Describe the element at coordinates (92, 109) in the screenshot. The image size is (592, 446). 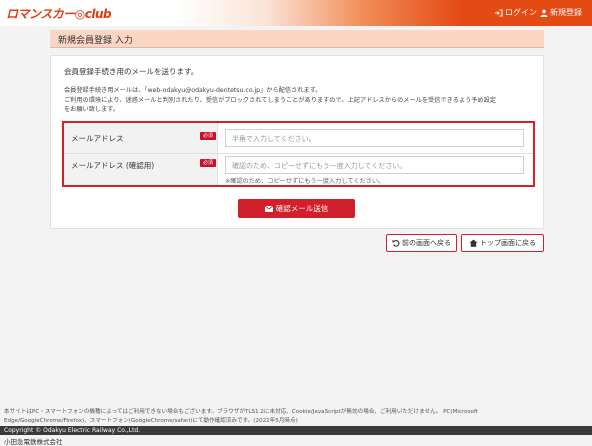
I see `spam-note-cont: をお願い致します。` at that location.